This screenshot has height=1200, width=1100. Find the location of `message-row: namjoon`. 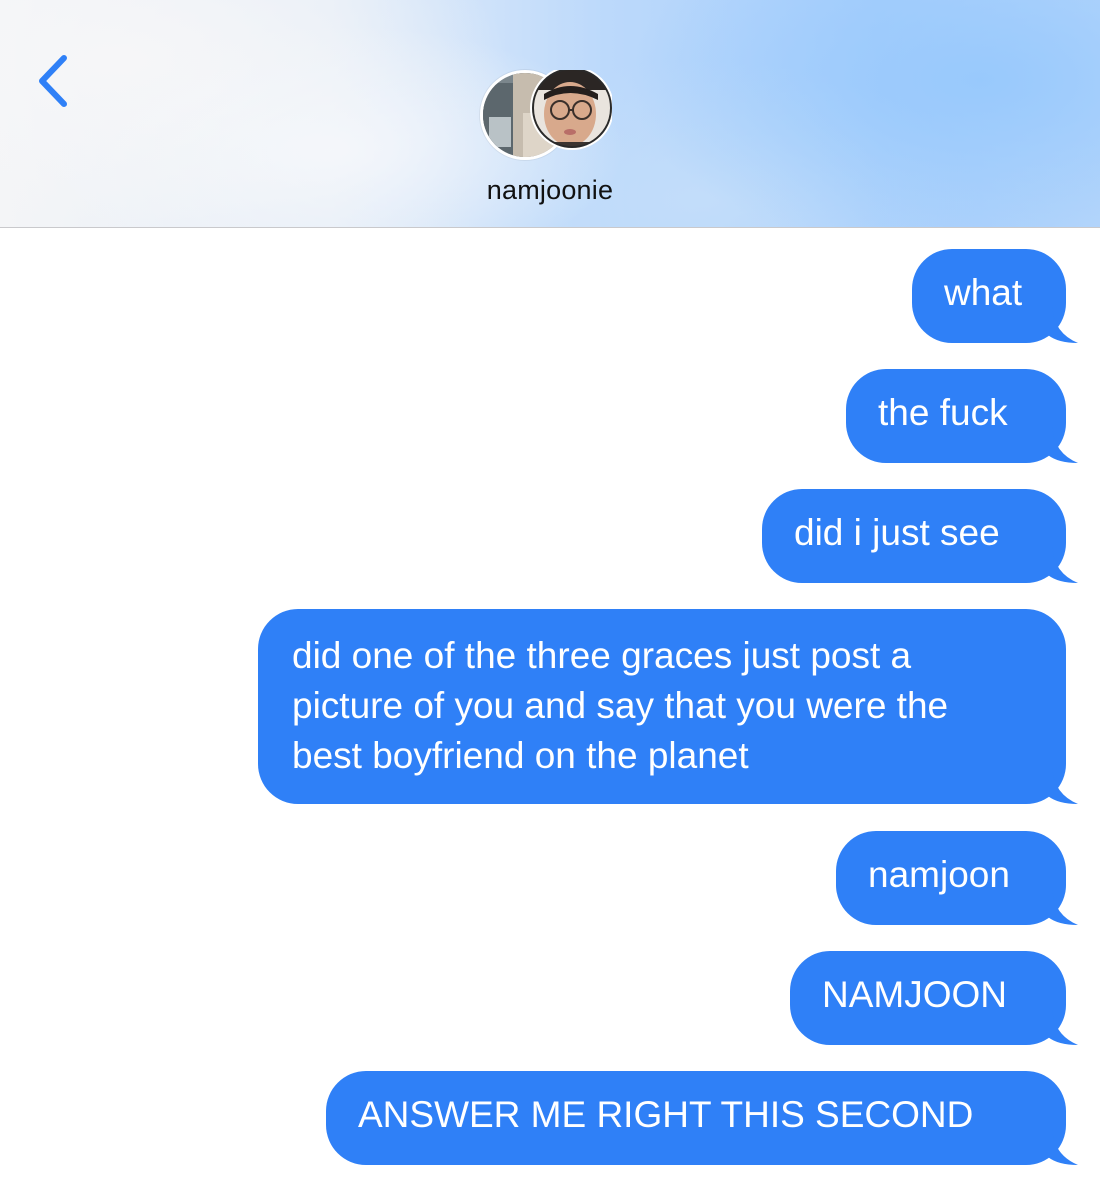

message-row: namjoon is located at coordinates (957, 878).